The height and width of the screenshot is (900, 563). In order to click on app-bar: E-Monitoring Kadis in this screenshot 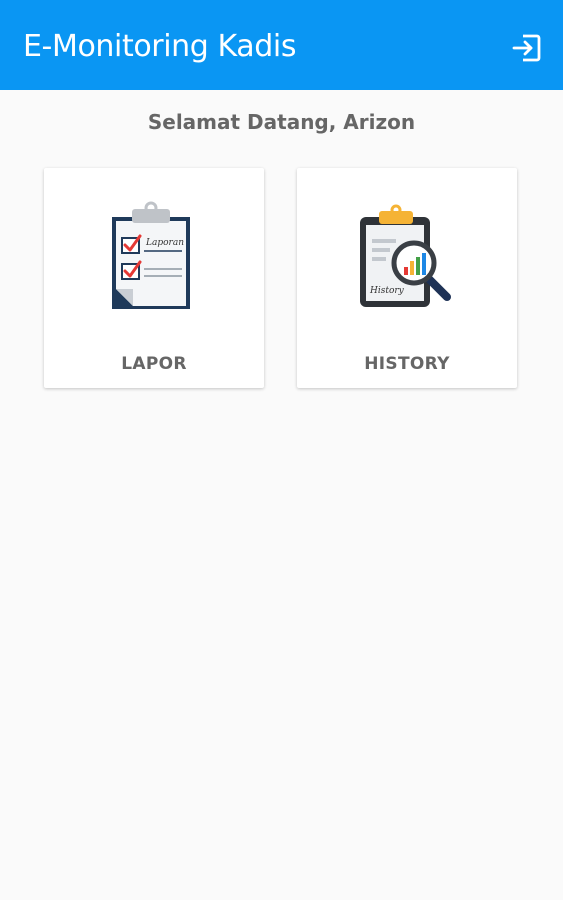, I will do `click(281, 45)`.